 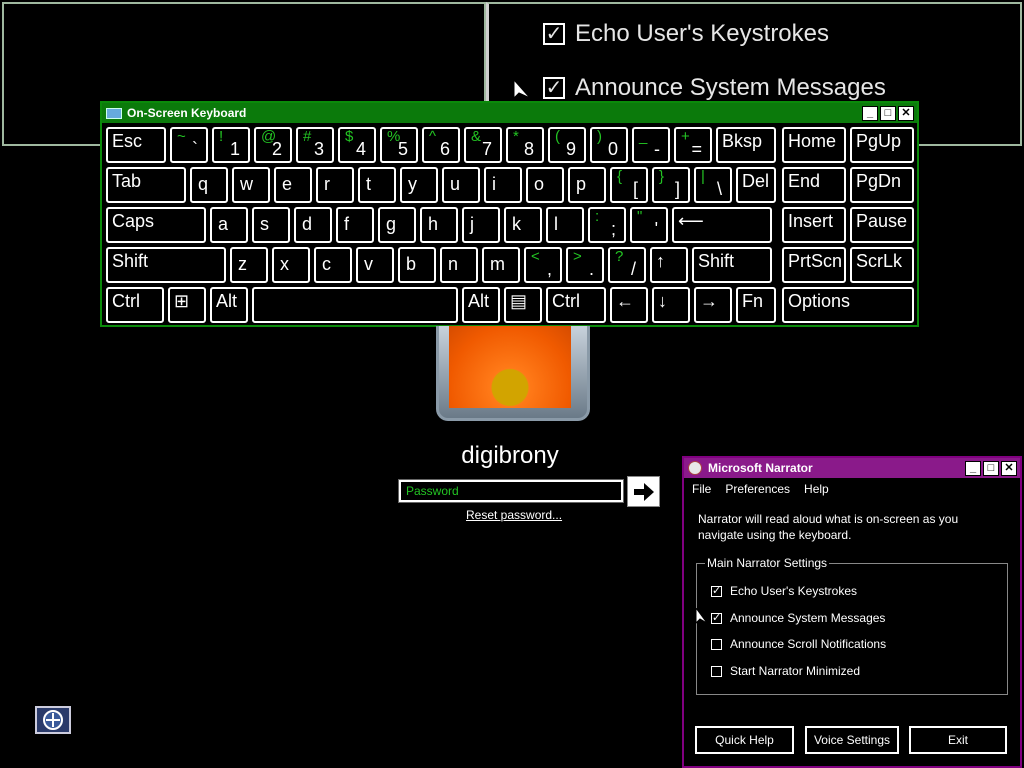 What do you see at coordinates (587, 185) in the screenshot?
I see `key-p: p` at bounding box center [587, 185].